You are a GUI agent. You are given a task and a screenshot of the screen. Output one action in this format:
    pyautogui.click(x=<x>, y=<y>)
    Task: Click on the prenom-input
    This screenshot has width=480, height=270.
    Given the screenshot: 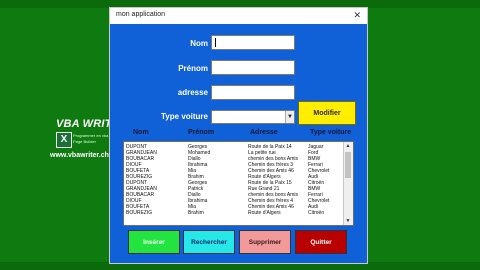 What is the action you would take?
    pyautogui.click(x=253, y=67)
    